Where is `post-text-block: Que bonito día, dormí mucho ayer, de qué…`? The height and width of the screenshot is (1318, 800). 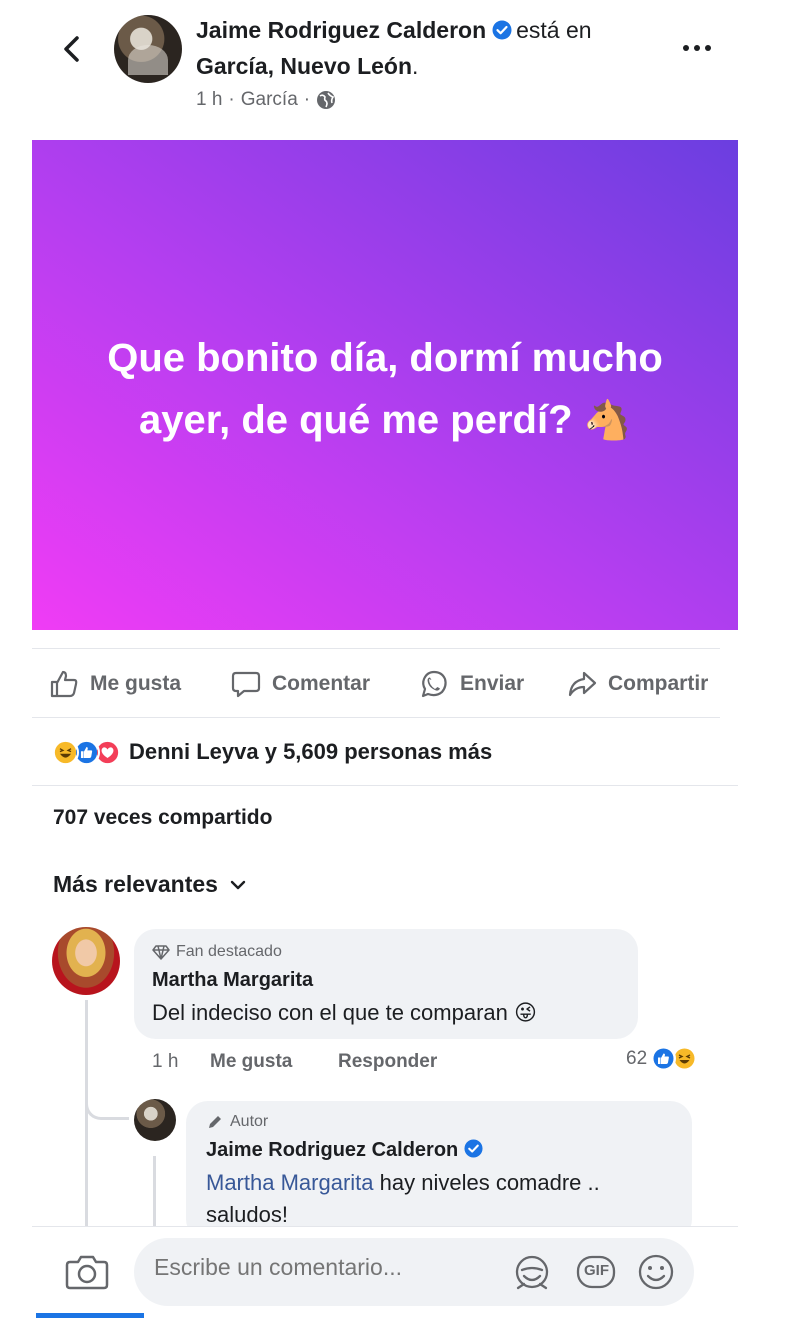 post-text-block: Que bonito día, dormí mucho ayer, de qué… is located at coordinates (385, 385).